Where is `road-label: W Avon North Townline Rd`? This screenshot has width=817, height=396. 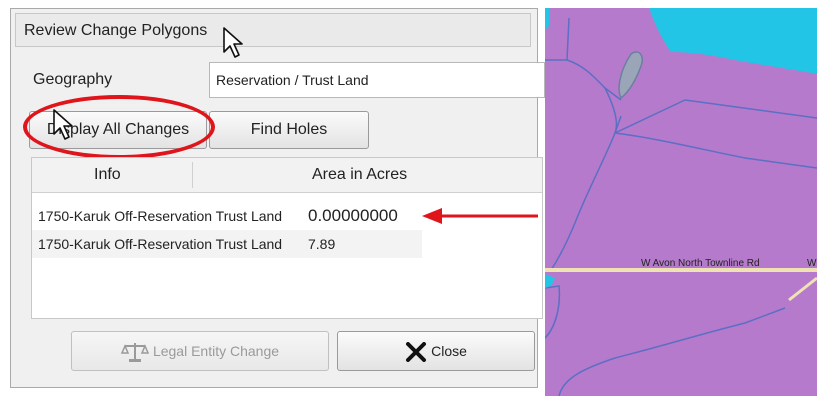
road-label: W Avon North Townline Rd is located at coordinates (700, 263).